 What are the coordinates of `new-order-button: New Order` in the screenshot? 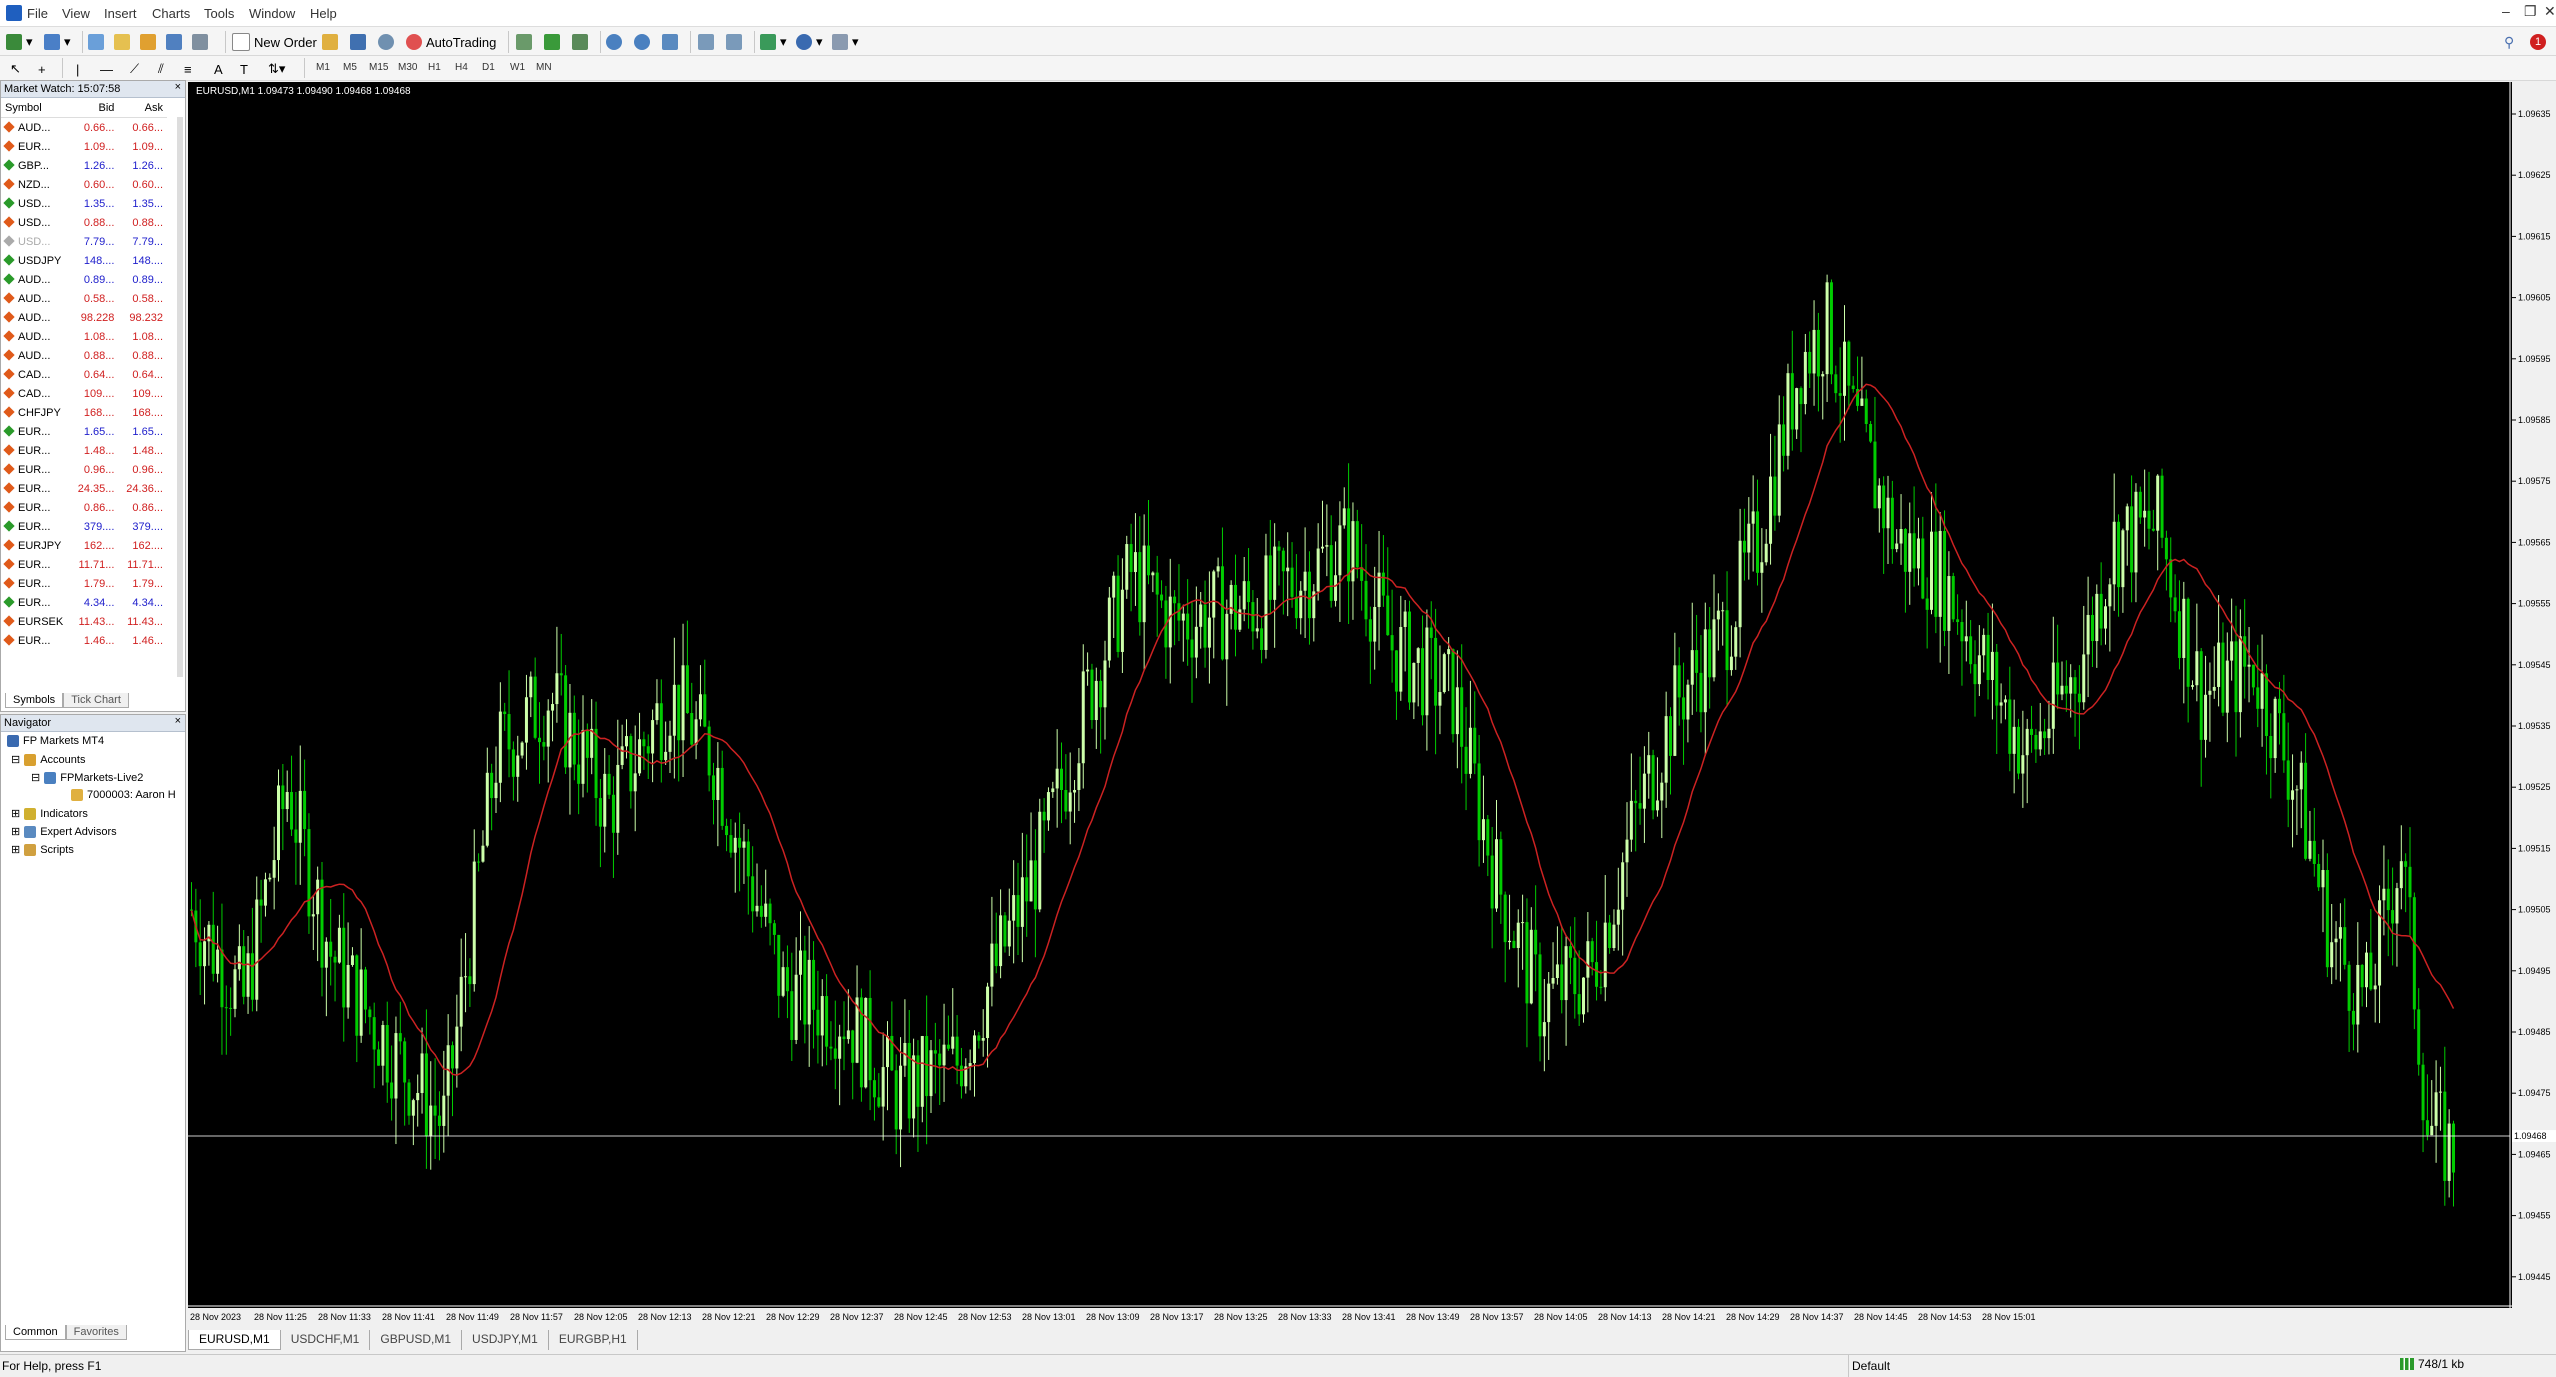 It's located at (274, 42).